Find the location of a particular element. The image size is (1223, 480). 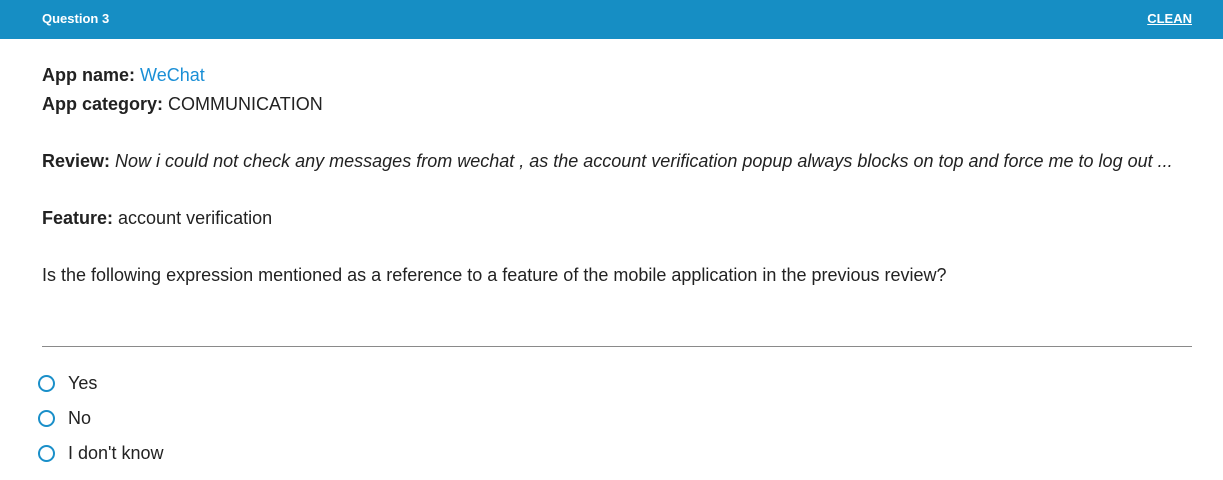

option-dont-know: I don't know is located at coordinates (101, 453).